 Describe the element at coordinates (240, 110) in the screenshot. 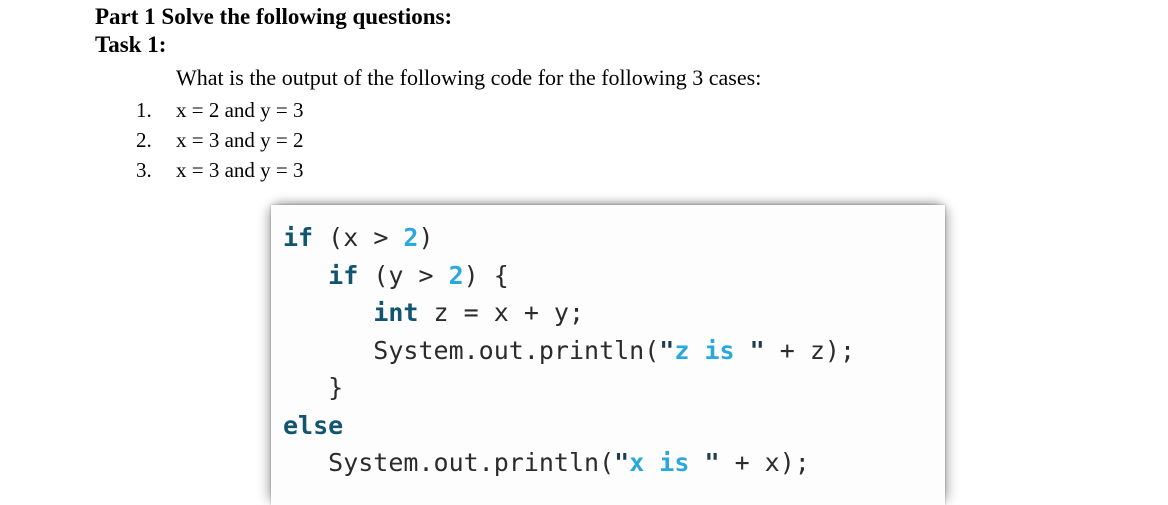

I see `list-item-text: x = 2 and y = 3` at that location.